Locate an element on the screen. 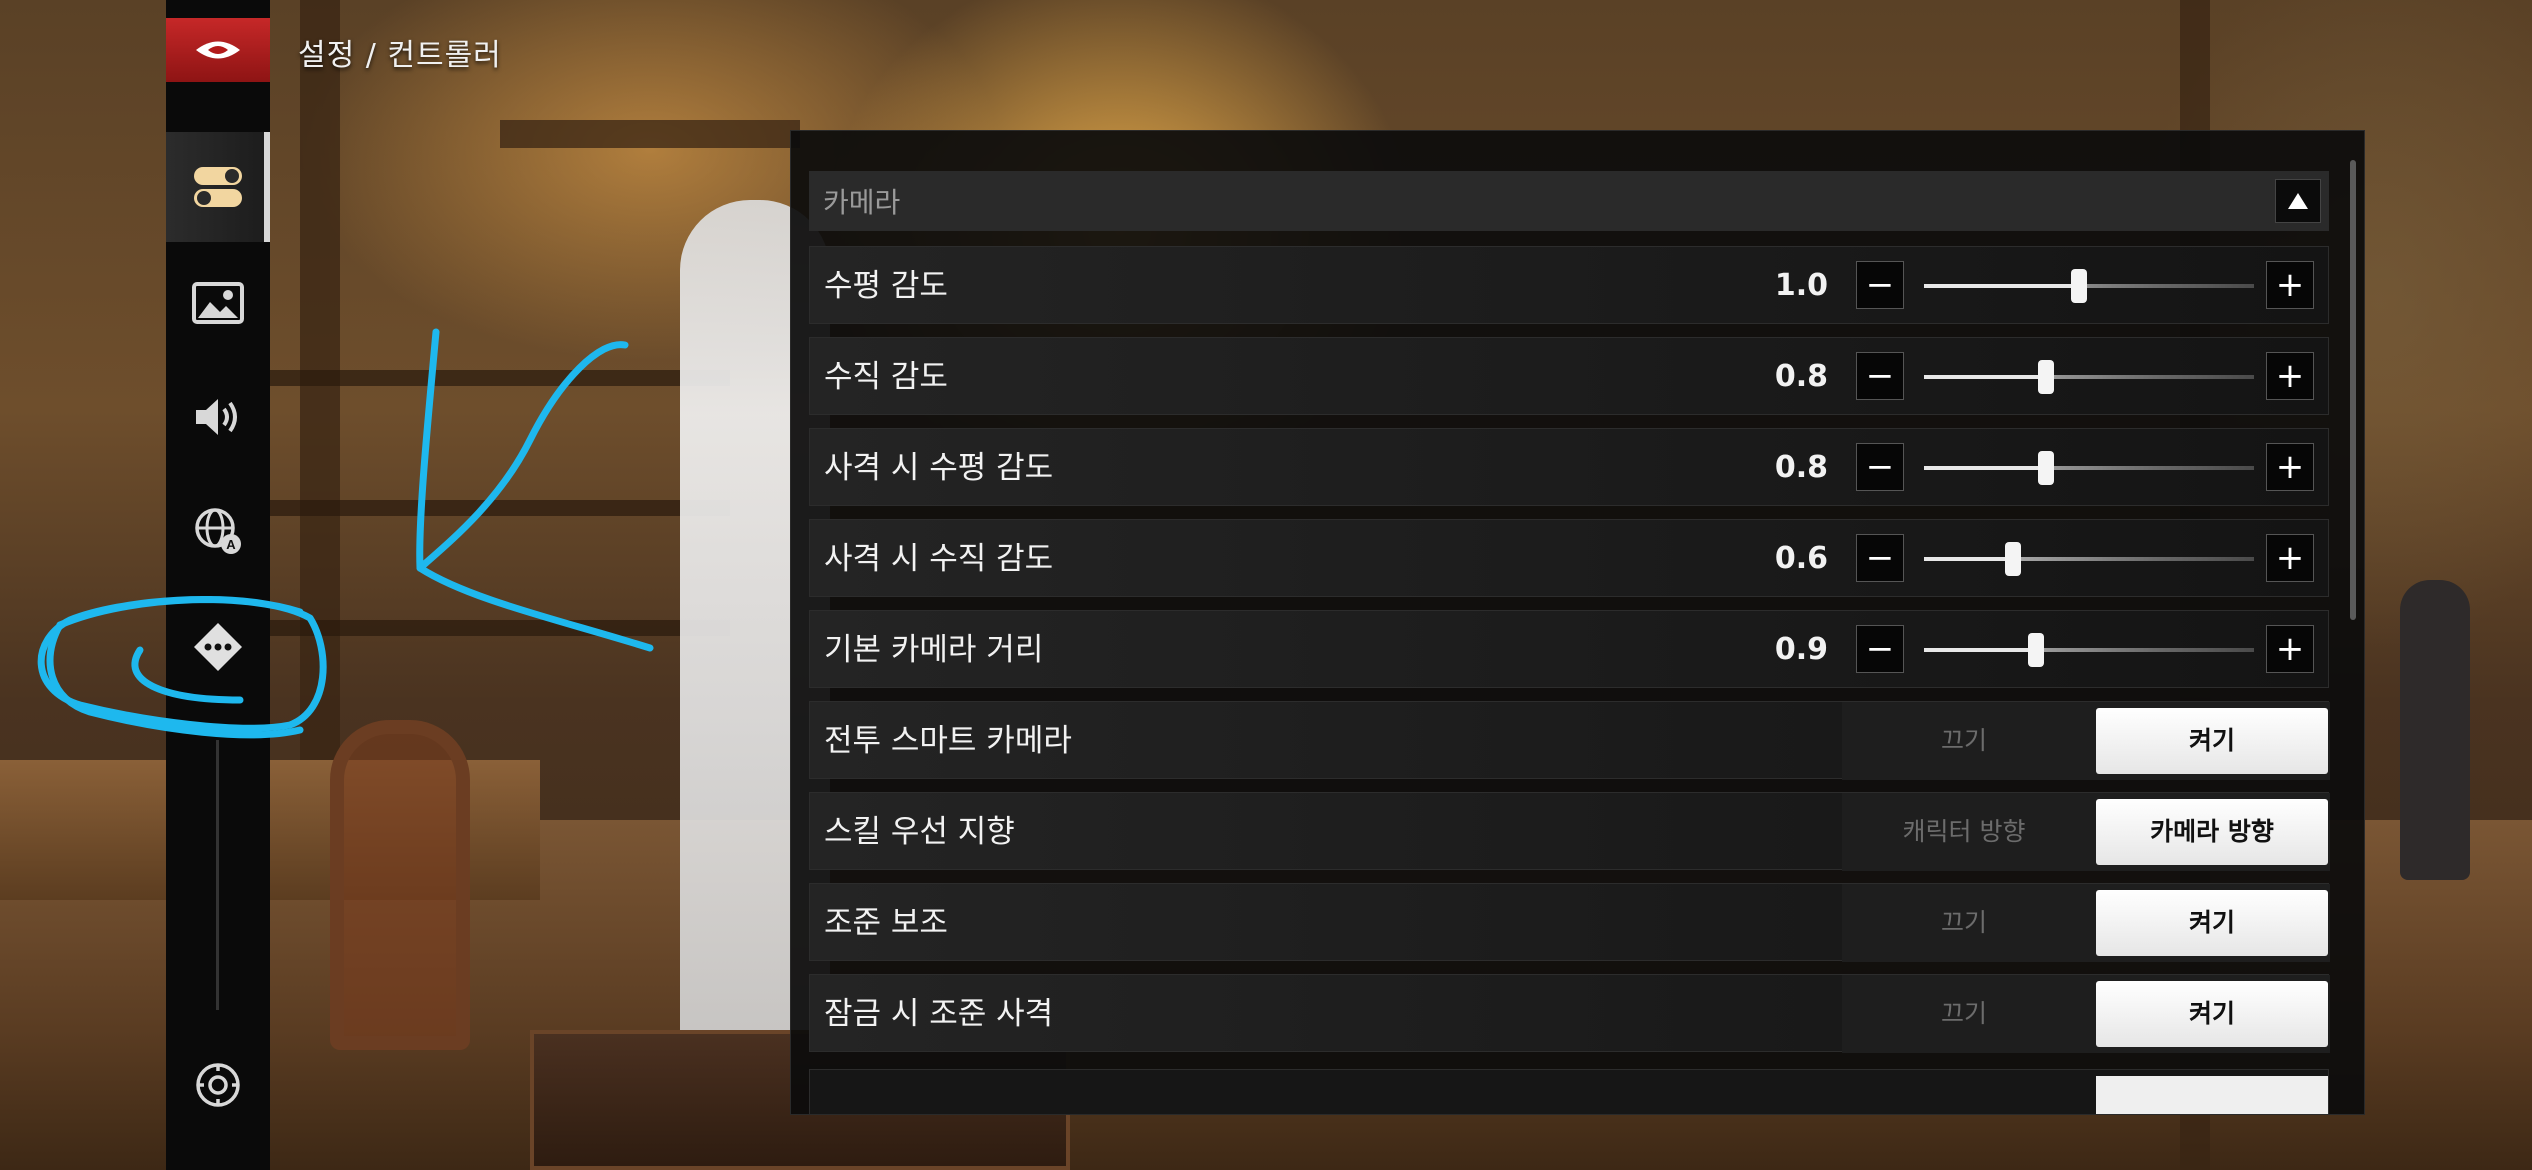 The height and width of the screenshot is (1170, 2532). slider-row: 사격 시 수직 감도 0.6 − + is located at coordinates (1569, 558).